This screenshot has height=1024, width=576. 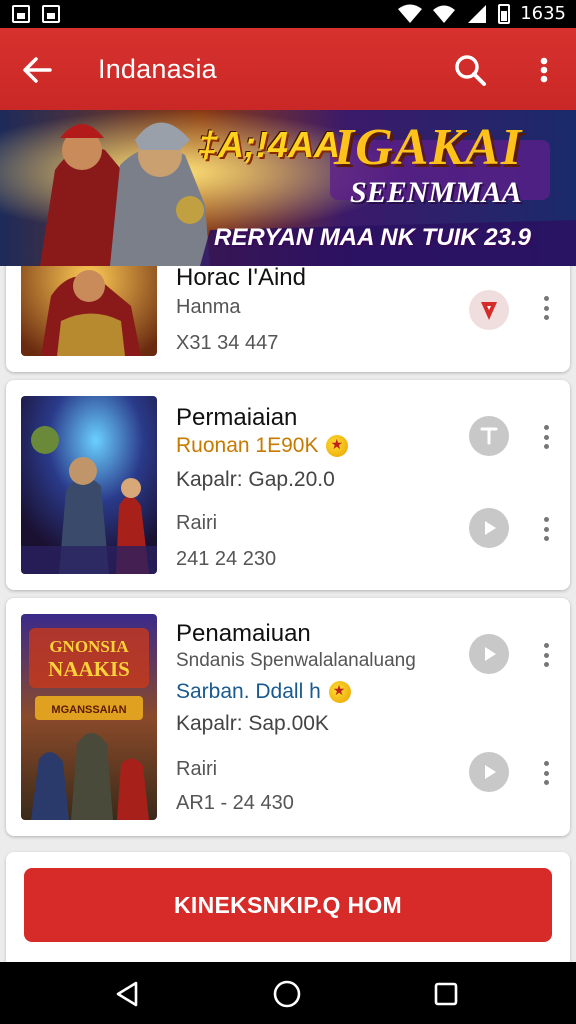 I want to click on thumb-banner-text: MGANSSAIAN, so click(x=88, y=710).